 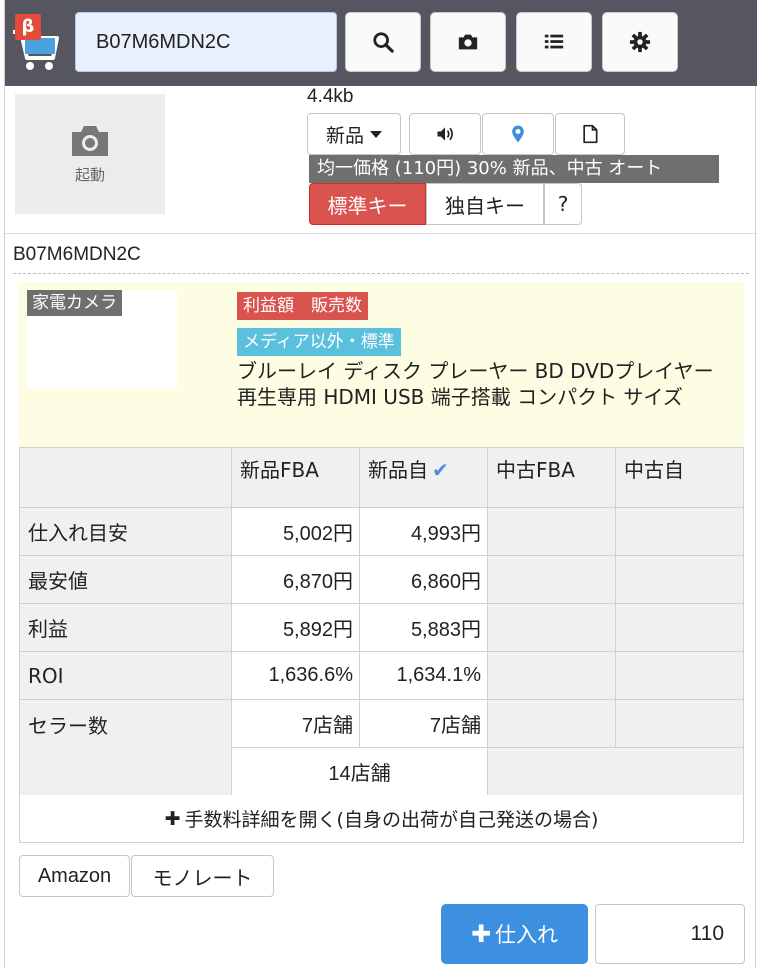 I want to click on row-label: 利益, so click(x=125, y=627).